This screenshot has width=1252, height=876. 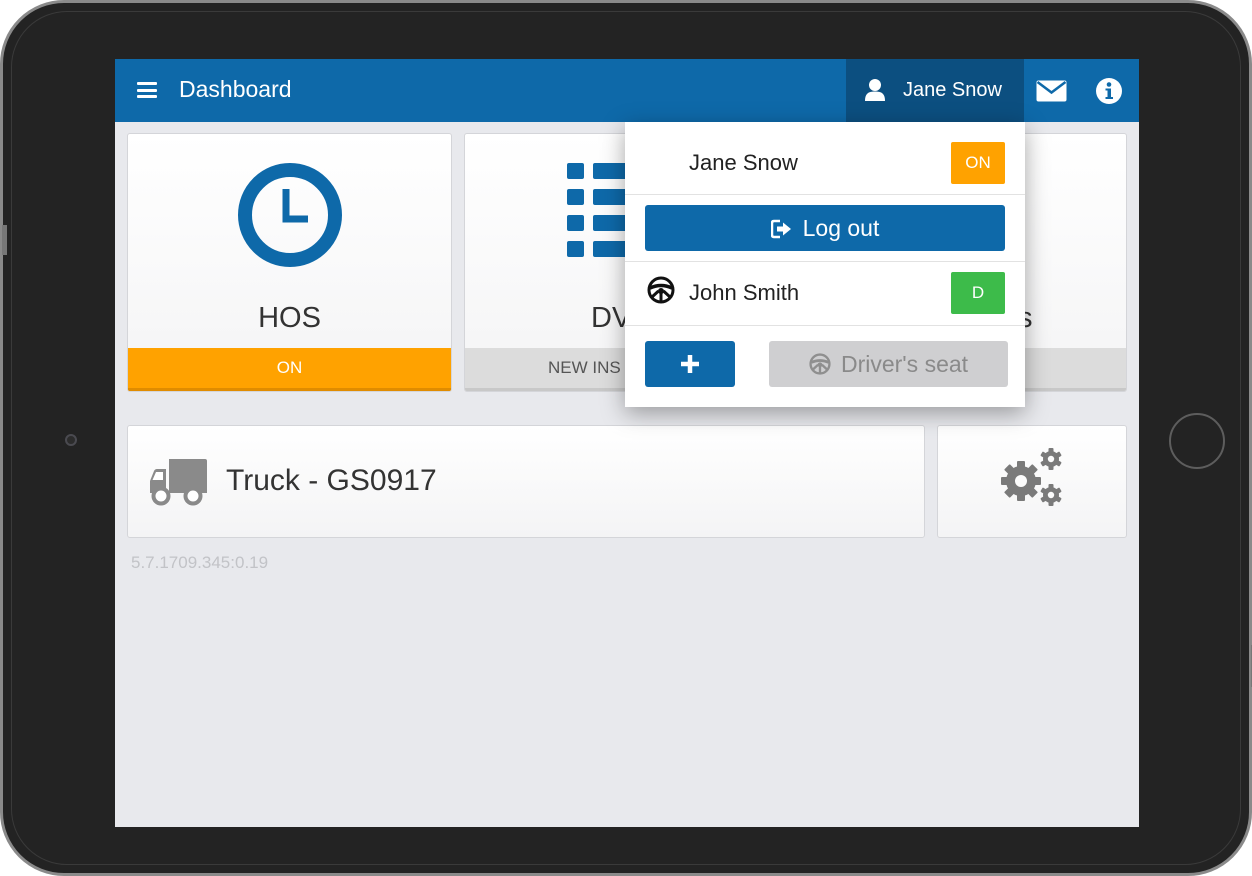 I want to click on logout-button: Log out, so click(x=825, y=228).